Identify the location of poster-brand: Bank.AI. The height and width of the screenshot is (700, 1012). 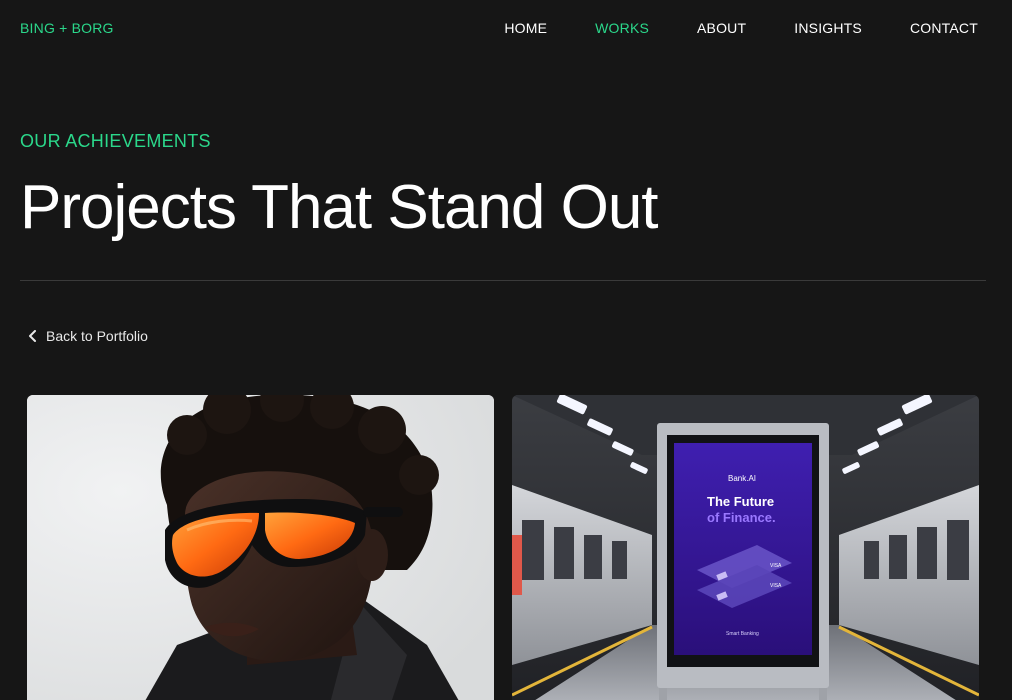
(742, 478).